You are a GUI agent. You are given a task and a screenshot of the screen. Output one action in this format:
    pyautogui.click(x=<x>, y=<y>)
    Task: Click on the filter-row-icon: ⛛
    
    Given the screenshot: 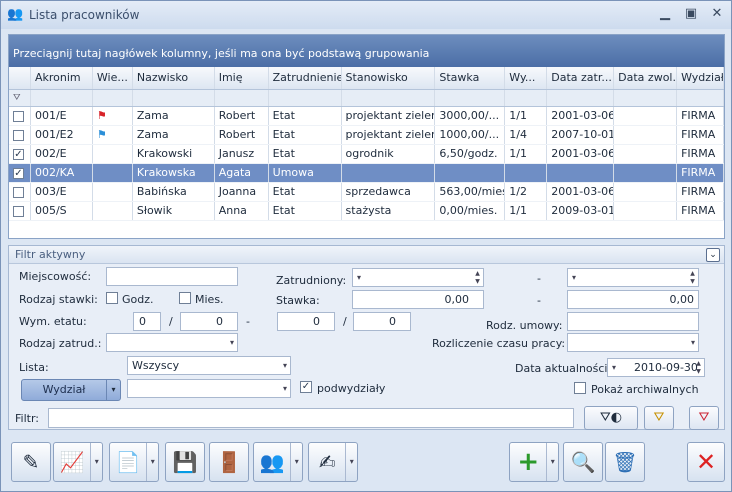 What is the action you would take?
    pyautogui.click(x=20, y=98)
    